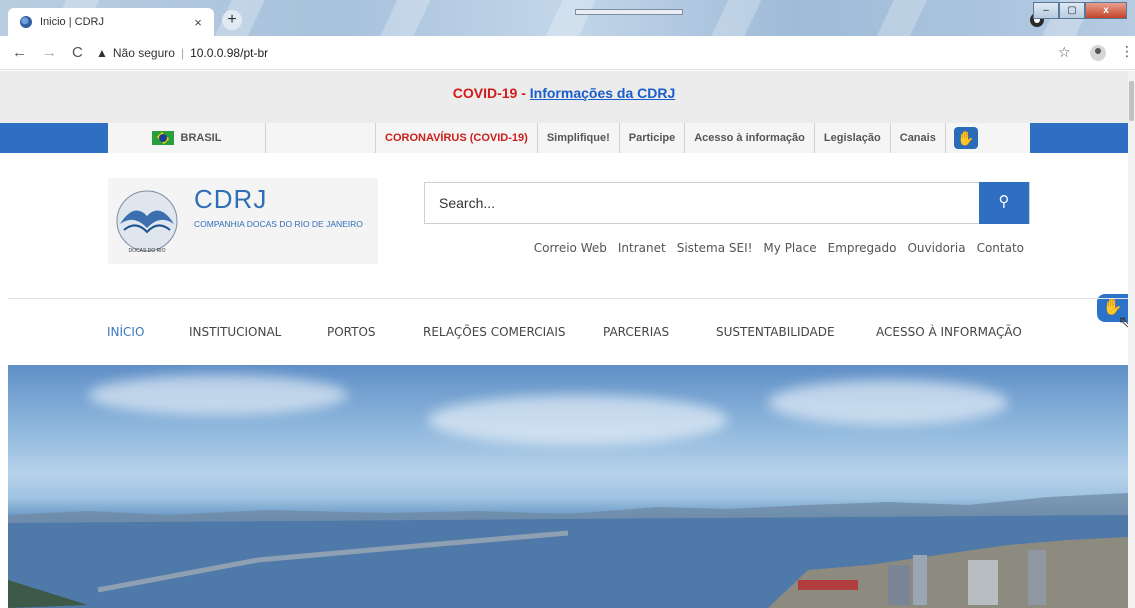 The image size is (1135, 608). Describe the element at coordinates (1072, 10) in the screenshot. I see `maximize-button: ▢` at that location.